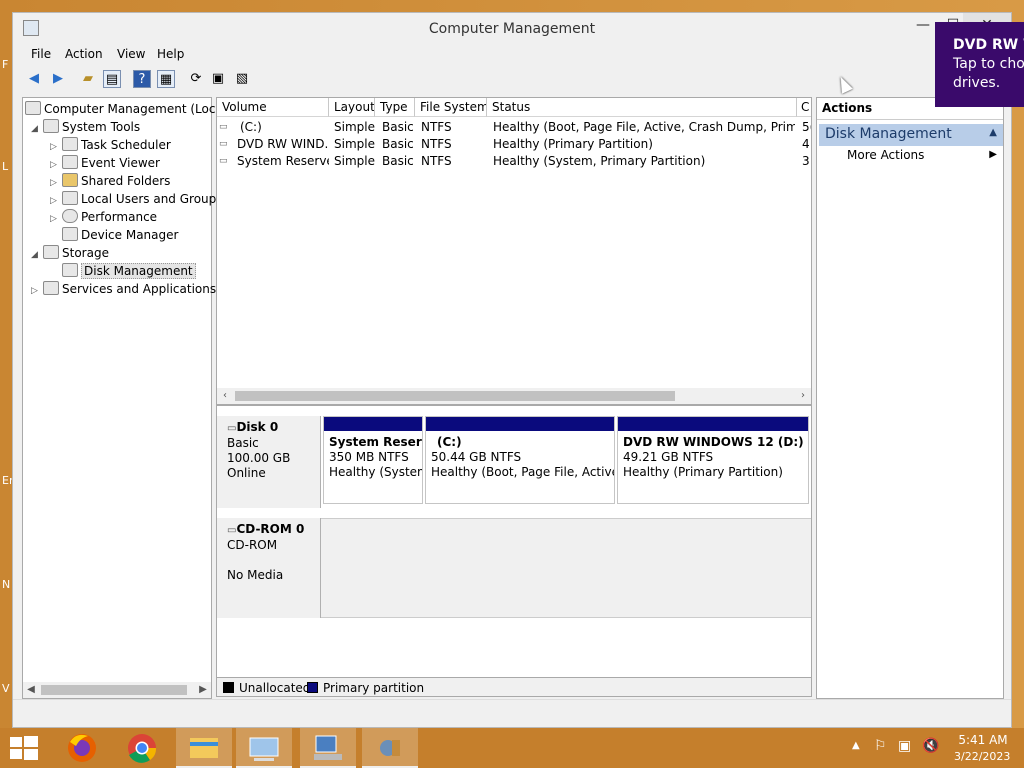  I want to click on event-viewer-icon, so click(70, 162).